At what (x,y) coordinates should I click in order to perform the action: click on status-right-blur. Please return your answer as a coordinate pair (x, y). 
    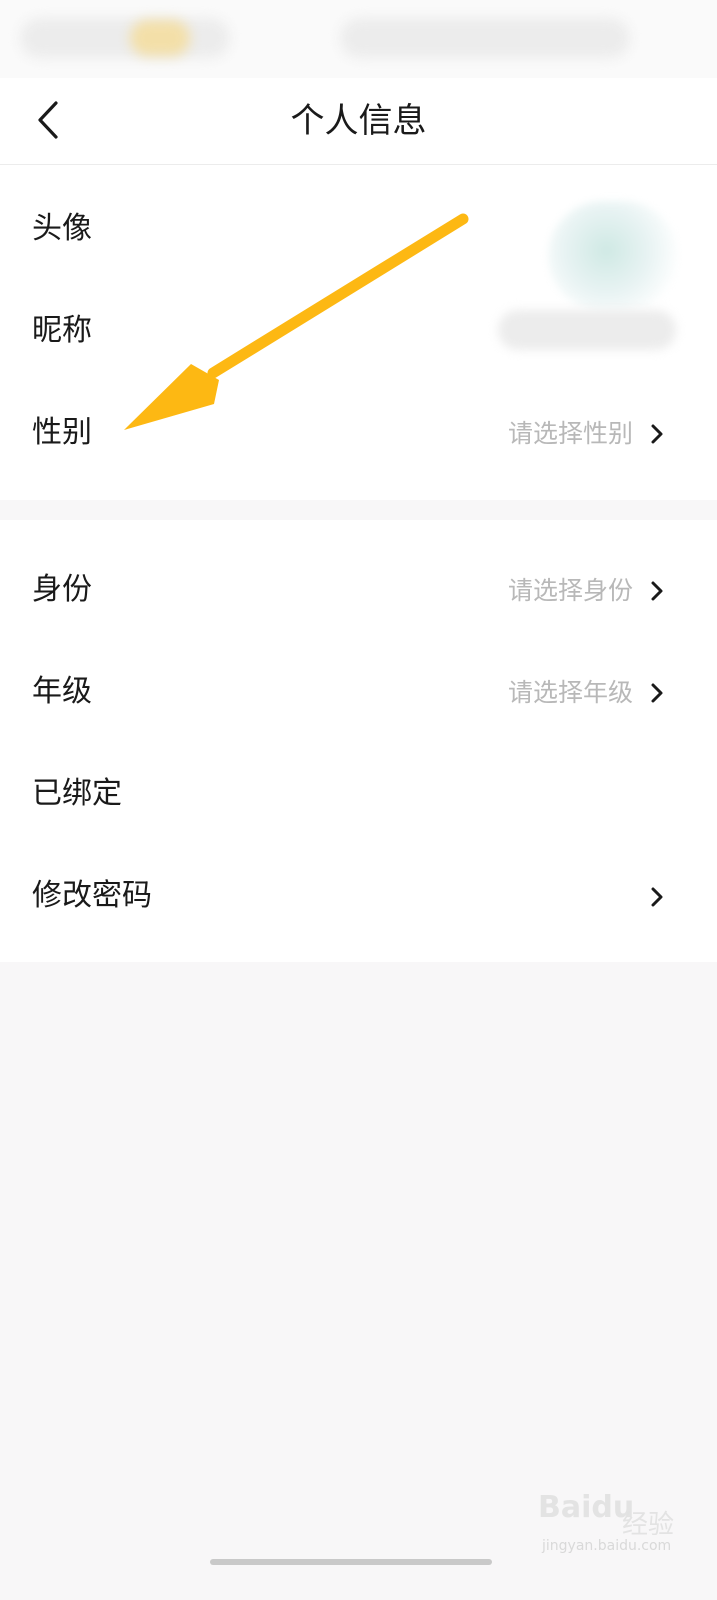
    Looking at the image, I should click on (485, 38).